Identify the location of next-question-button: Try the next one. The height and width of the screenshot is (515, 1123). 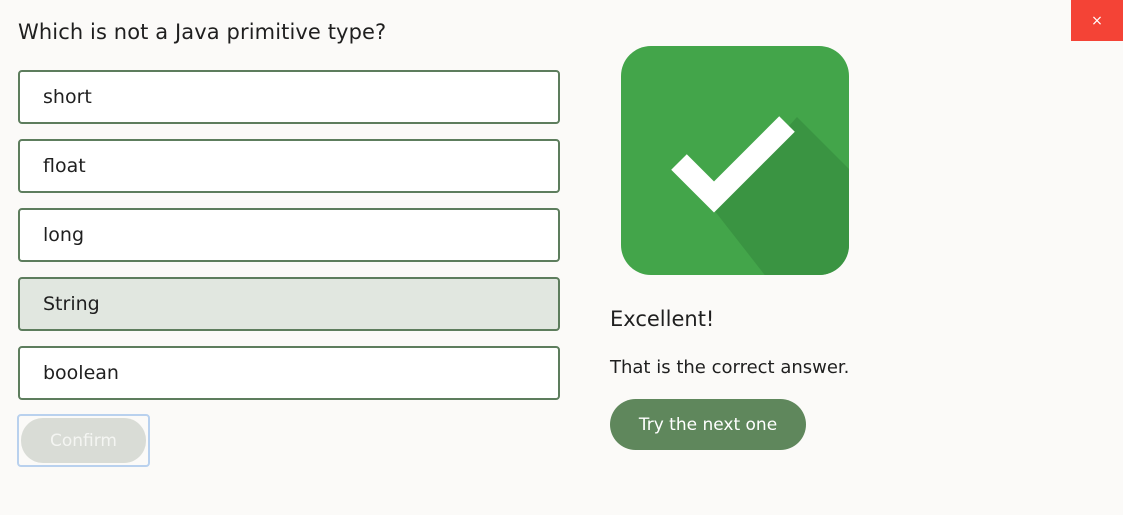
(708, 424).